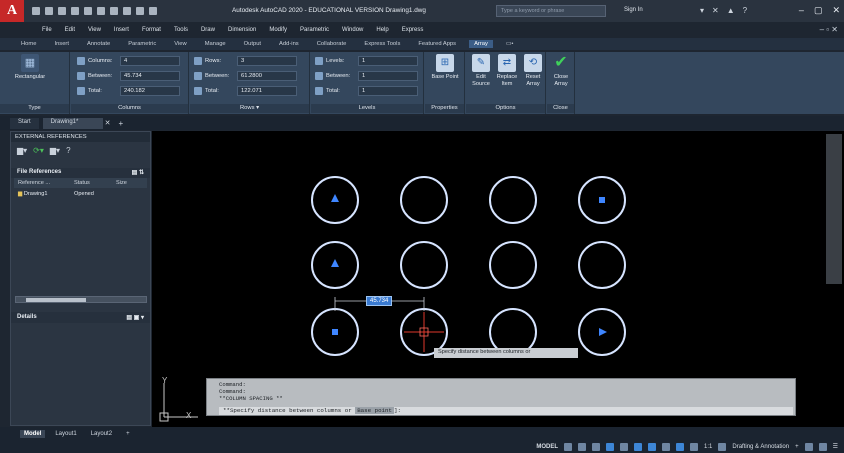 The image size is (844, 453). What do you see at coordinates (413, 30) in the screenshot?
I see `menu-express: Express` at bounding box center [413, 30].